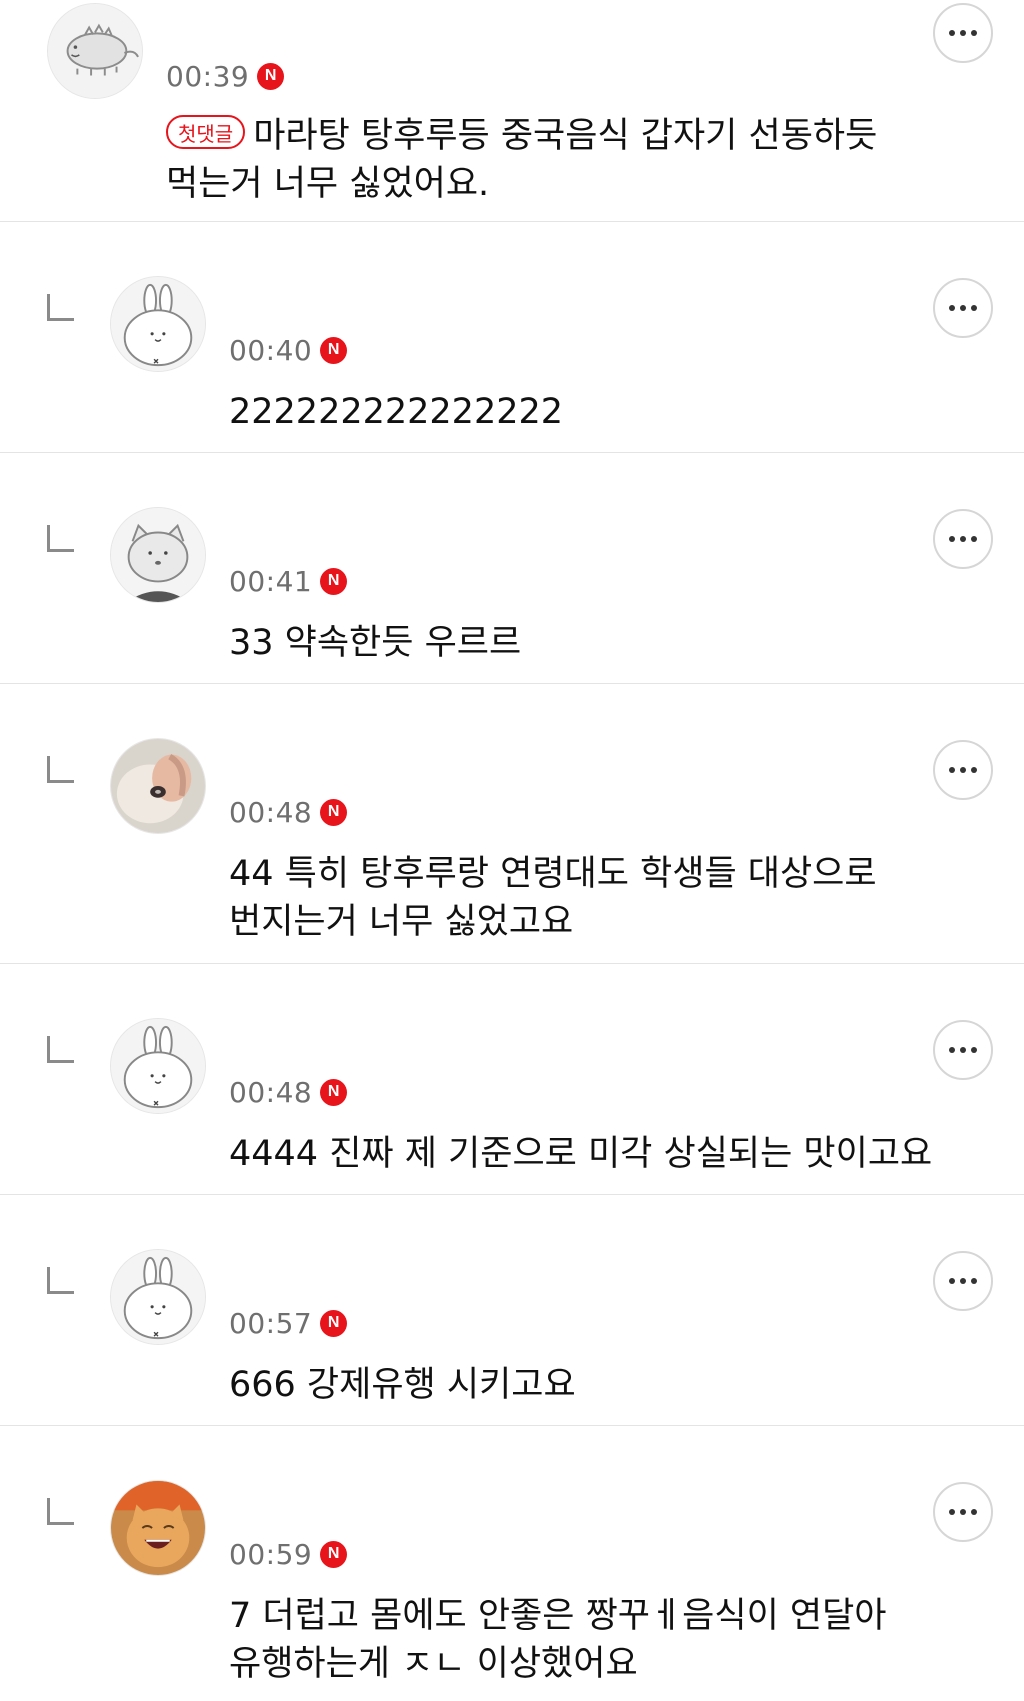 Image resolution: width=1024 pixels, height=1701 pixels. I want to click on comment-time: 00:41, so click(271, 581).